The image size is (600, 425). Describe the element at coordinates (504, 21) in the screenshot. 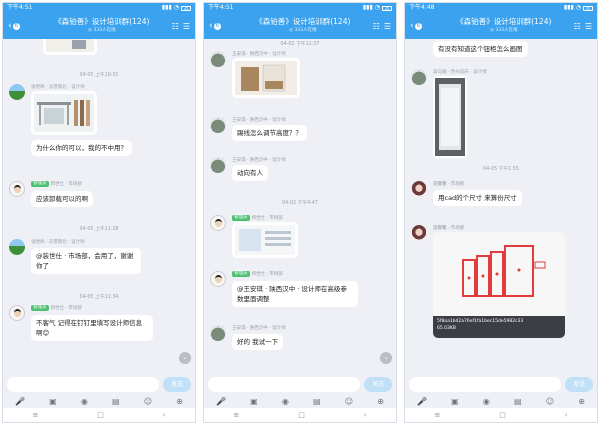

I see `group-title: 《森铂善》设计培训群(124)` at that location.